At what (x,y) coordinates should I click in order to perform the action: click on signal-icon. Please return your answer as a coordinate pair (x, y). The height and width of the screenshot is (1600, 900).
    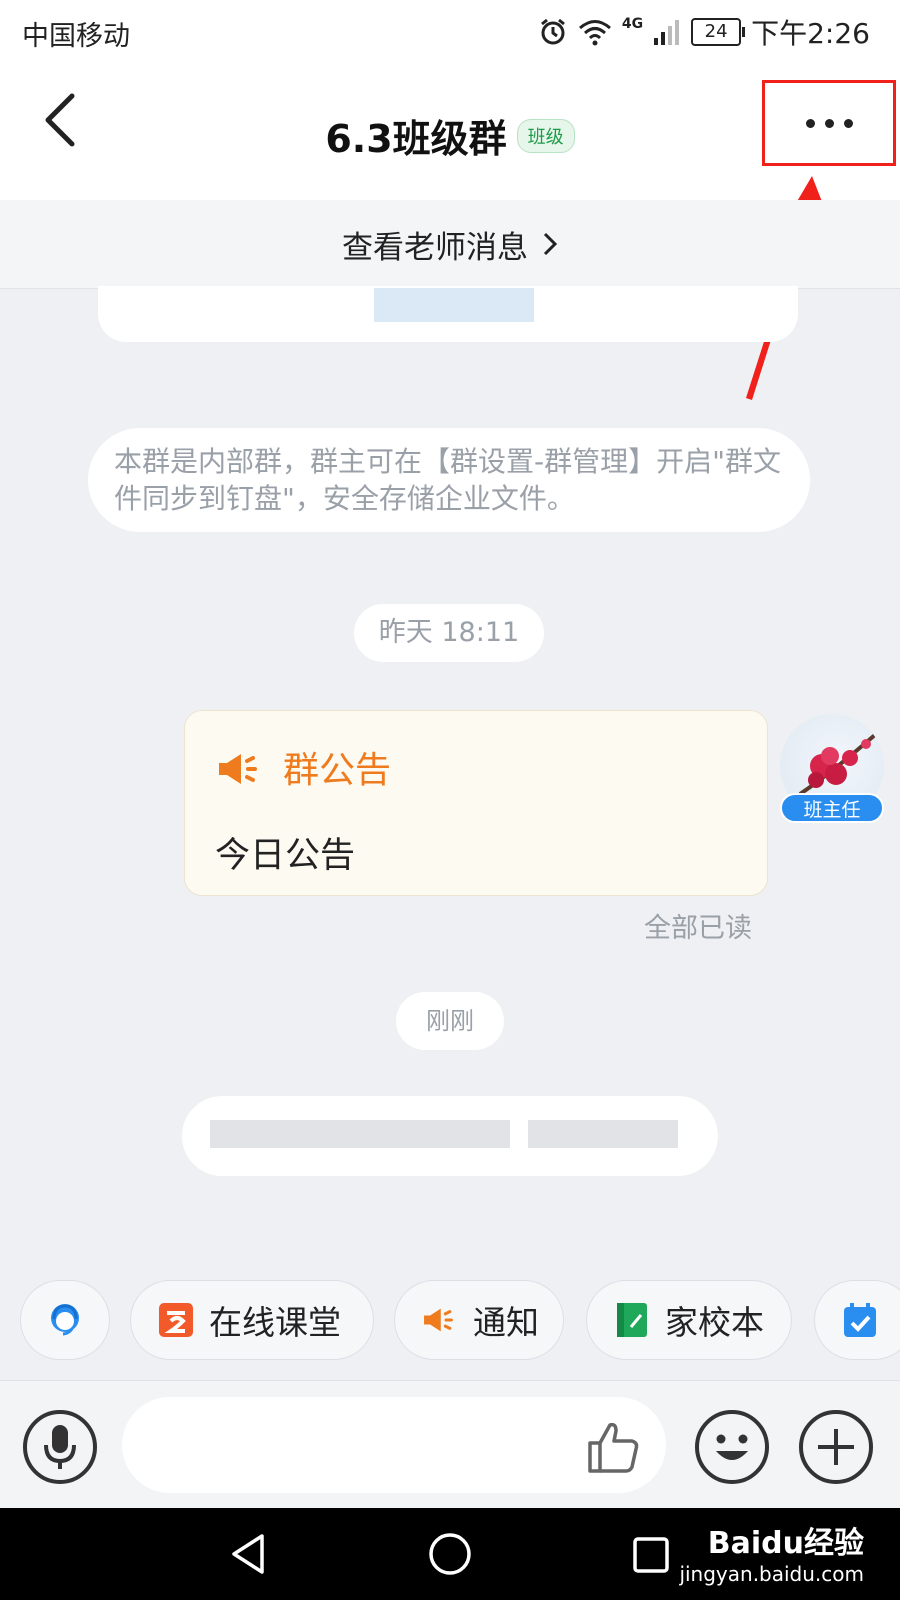
    Looking at the image, I should click on (667, 32).